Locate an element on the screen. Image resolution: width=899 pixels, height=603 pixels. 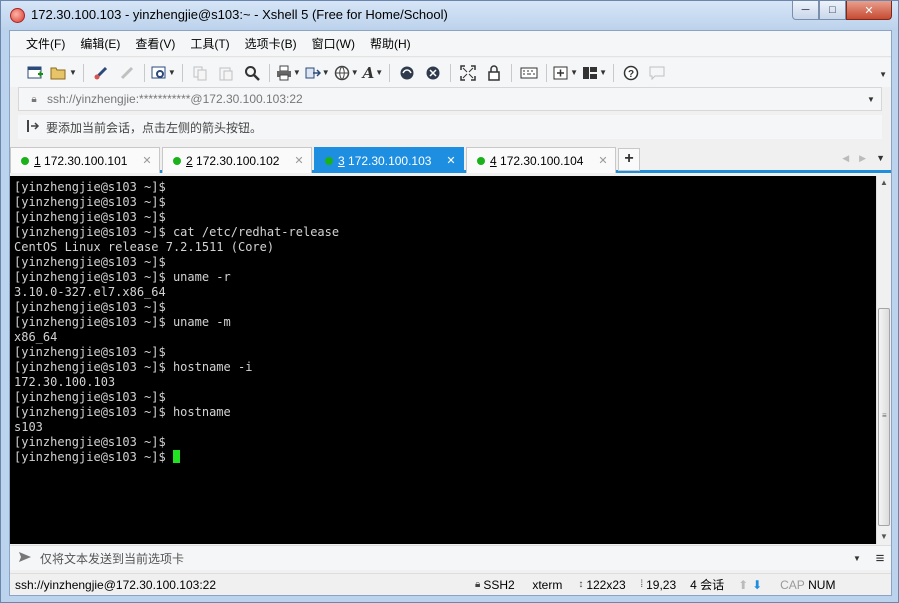
send-text-icon is located at coordinates (26, 558).